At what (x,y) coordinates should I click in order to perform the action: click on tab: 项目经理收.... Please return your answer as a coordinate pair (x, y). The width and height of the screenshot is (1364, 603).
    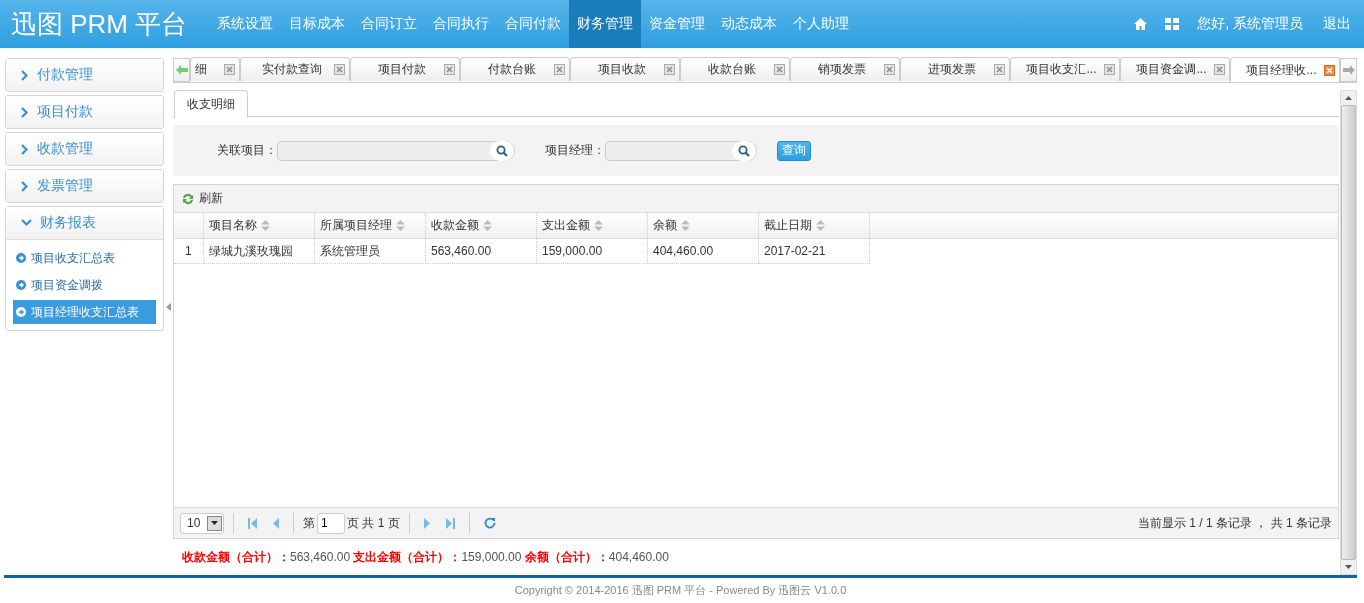
    Looking at the image, I should click on (1285, 69).